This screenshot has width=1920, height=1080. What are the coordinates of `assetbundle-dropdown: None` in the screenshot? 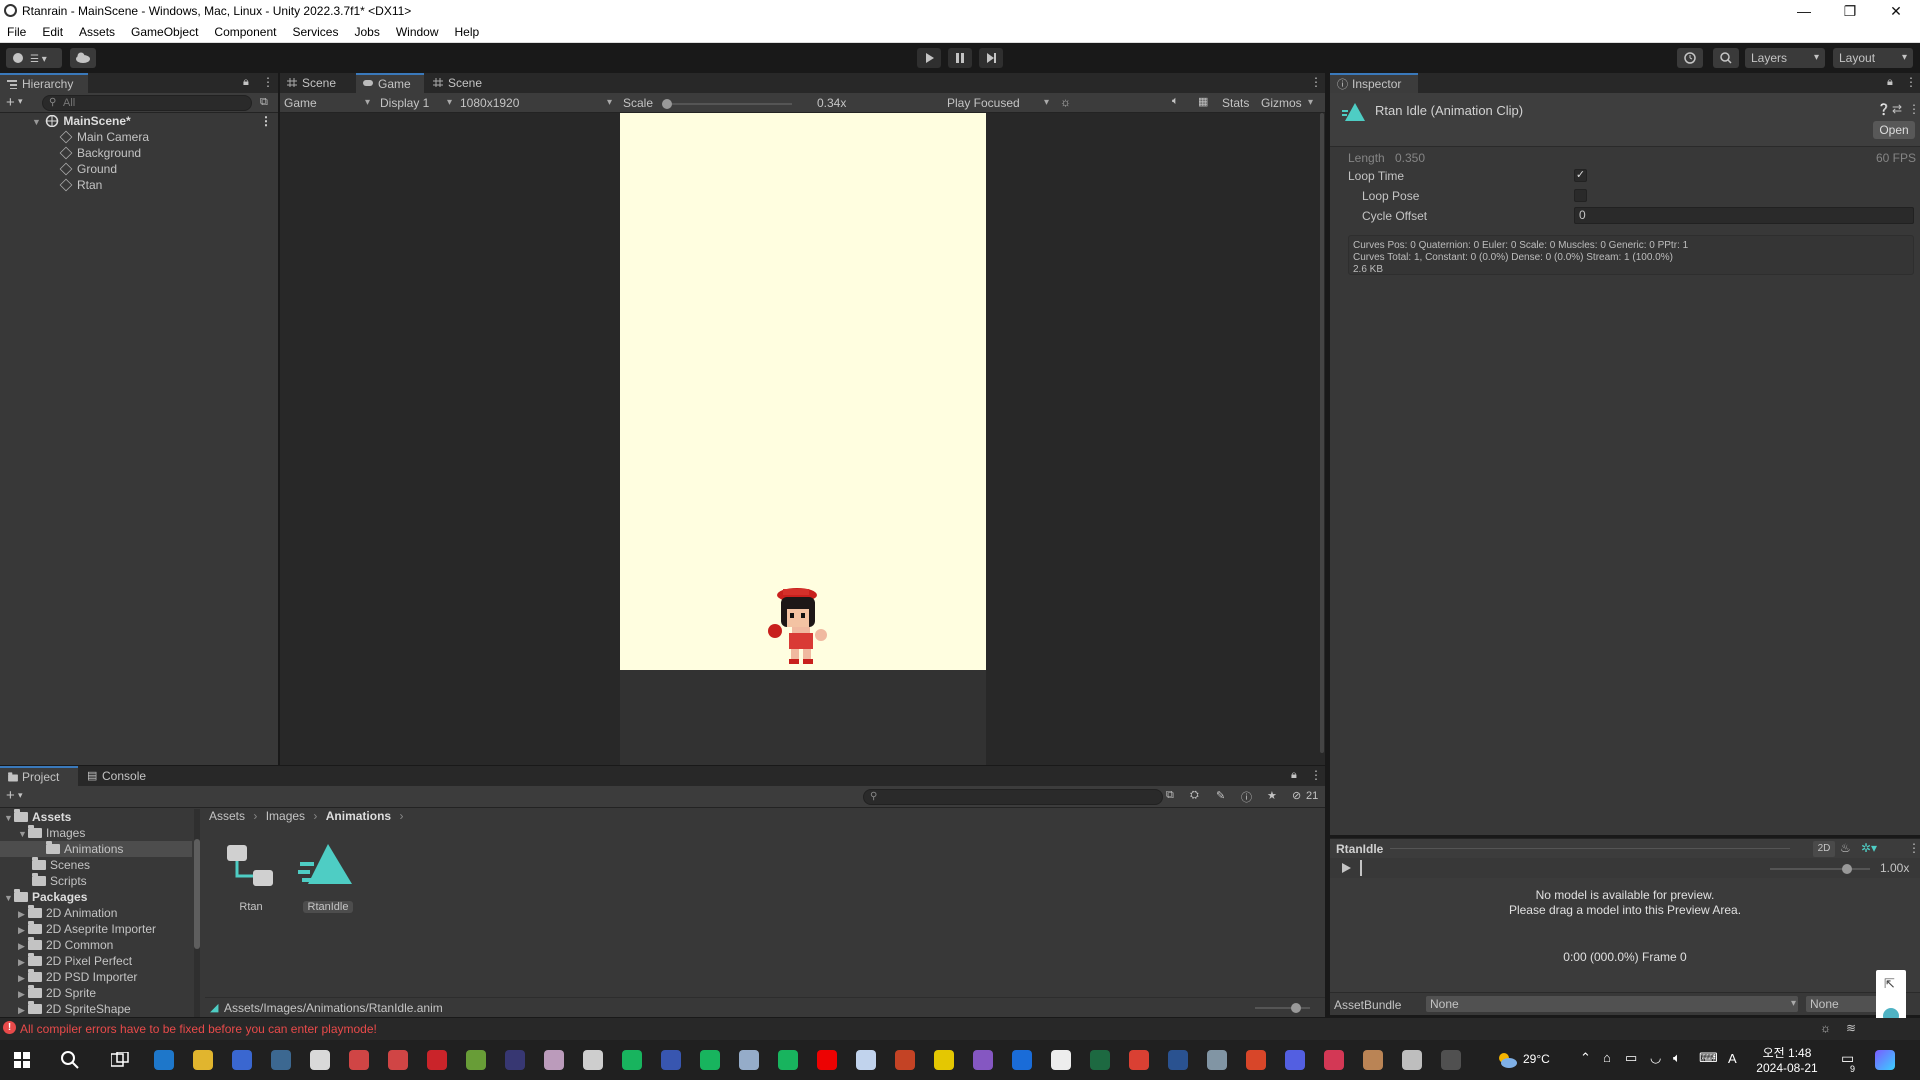 It's located at (1612, 1004).